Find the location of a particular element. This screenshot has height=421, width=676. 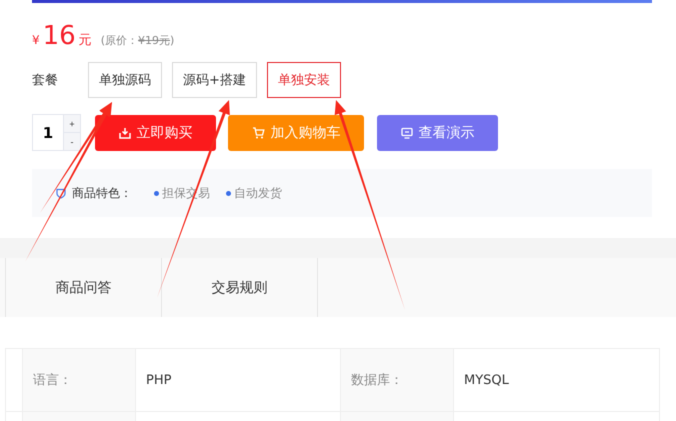

cart-icon is located at coordinates (258, 132).